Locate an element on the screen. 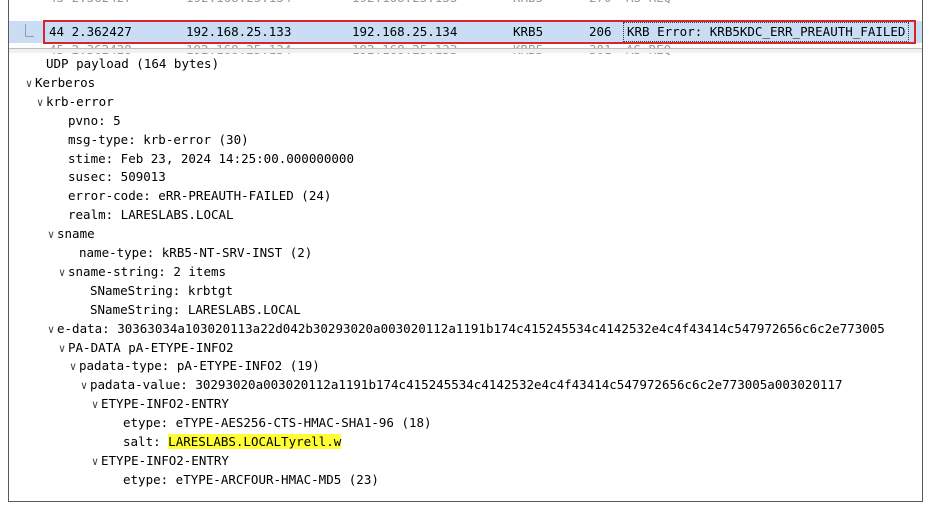  detail-tree-node: SNameString: LARESLABS.LOCAL is located at coordinates (189, 310).